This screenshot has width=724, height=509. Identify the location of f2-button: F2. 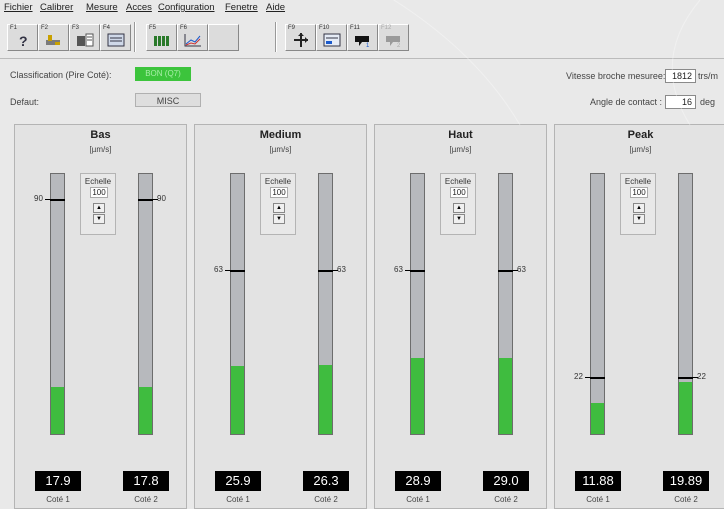
(53, 37).